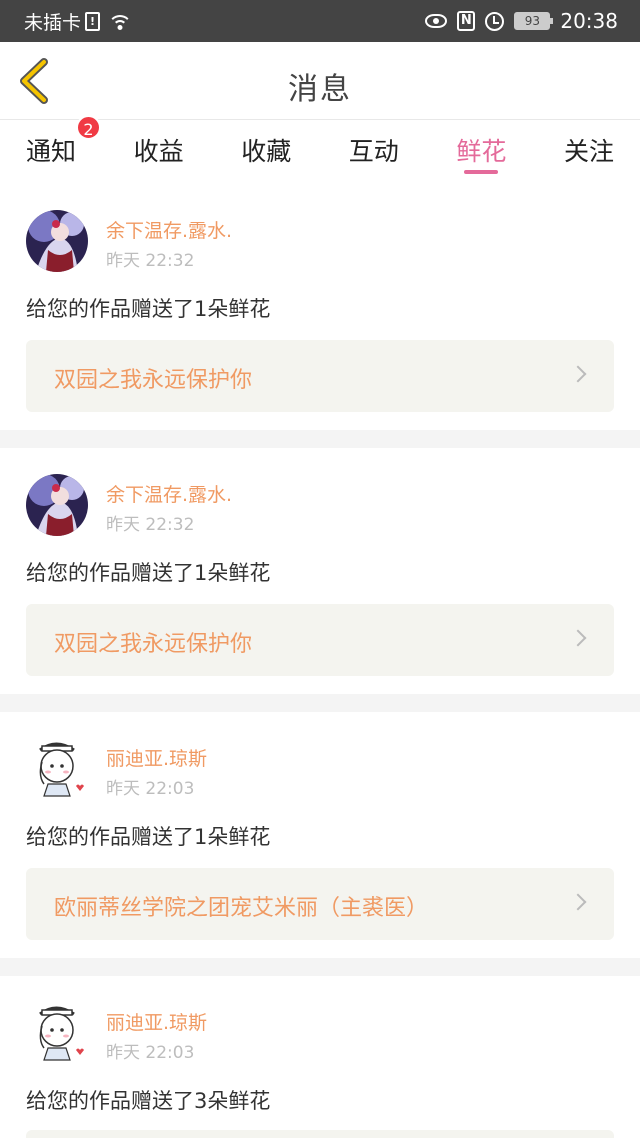 The height and width of the screenshot is (1138, 640). I want to click on tab-bar: 通知 2 收益 收藏 互动 鲜花 关注, so click(320, 146).